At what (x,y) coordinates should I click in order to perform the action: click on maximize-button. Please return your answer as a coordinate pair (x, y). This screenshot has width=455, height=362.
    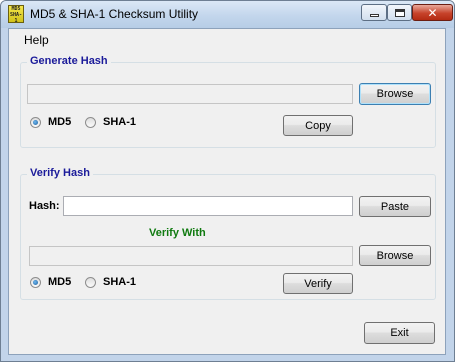
    Looking at the image, I should click on (399, 12).